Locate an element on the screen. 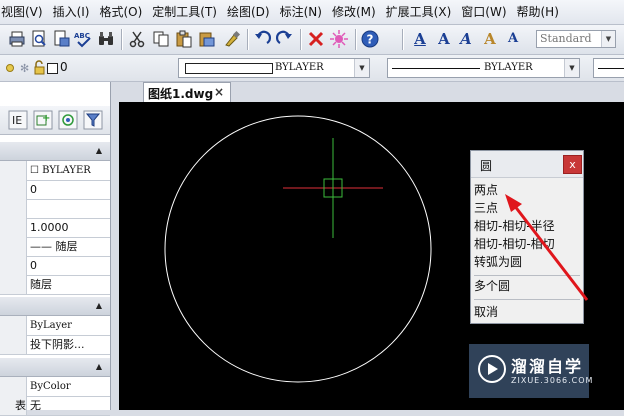  select-objects-icon: + is located at coordinates (43, 120).